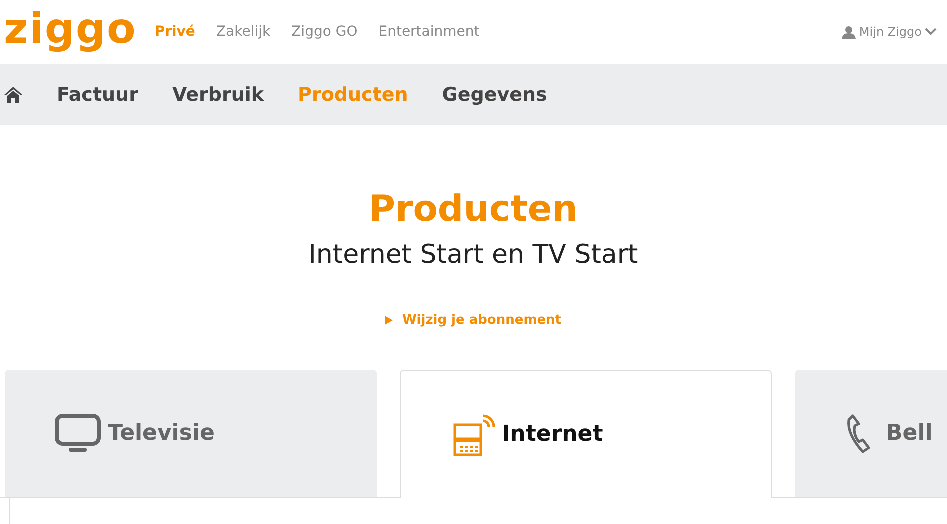  What do you see at coordinates (849, 32) in the screenshot?
I see `user-icon` at bounding box center [849, 32].